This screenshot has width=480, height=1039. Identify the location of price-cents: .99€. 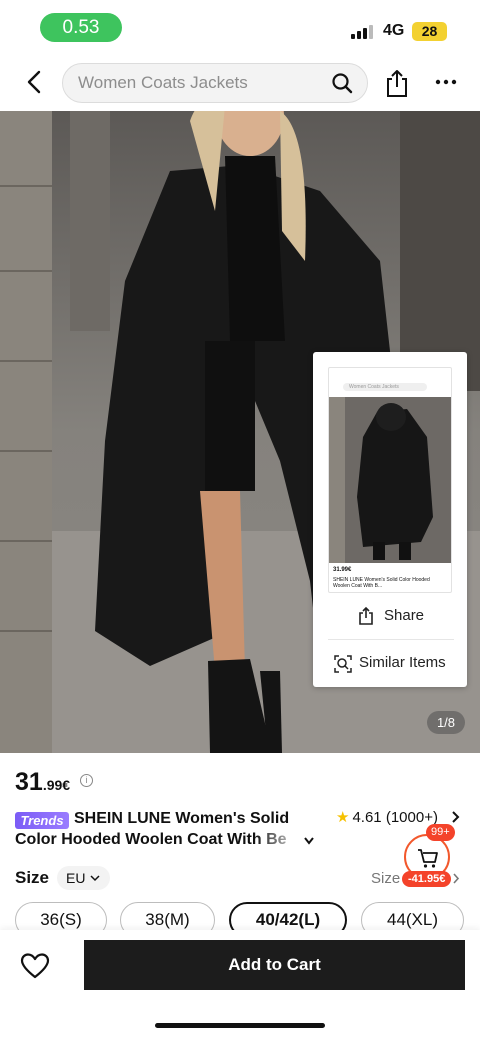
(56, 785).